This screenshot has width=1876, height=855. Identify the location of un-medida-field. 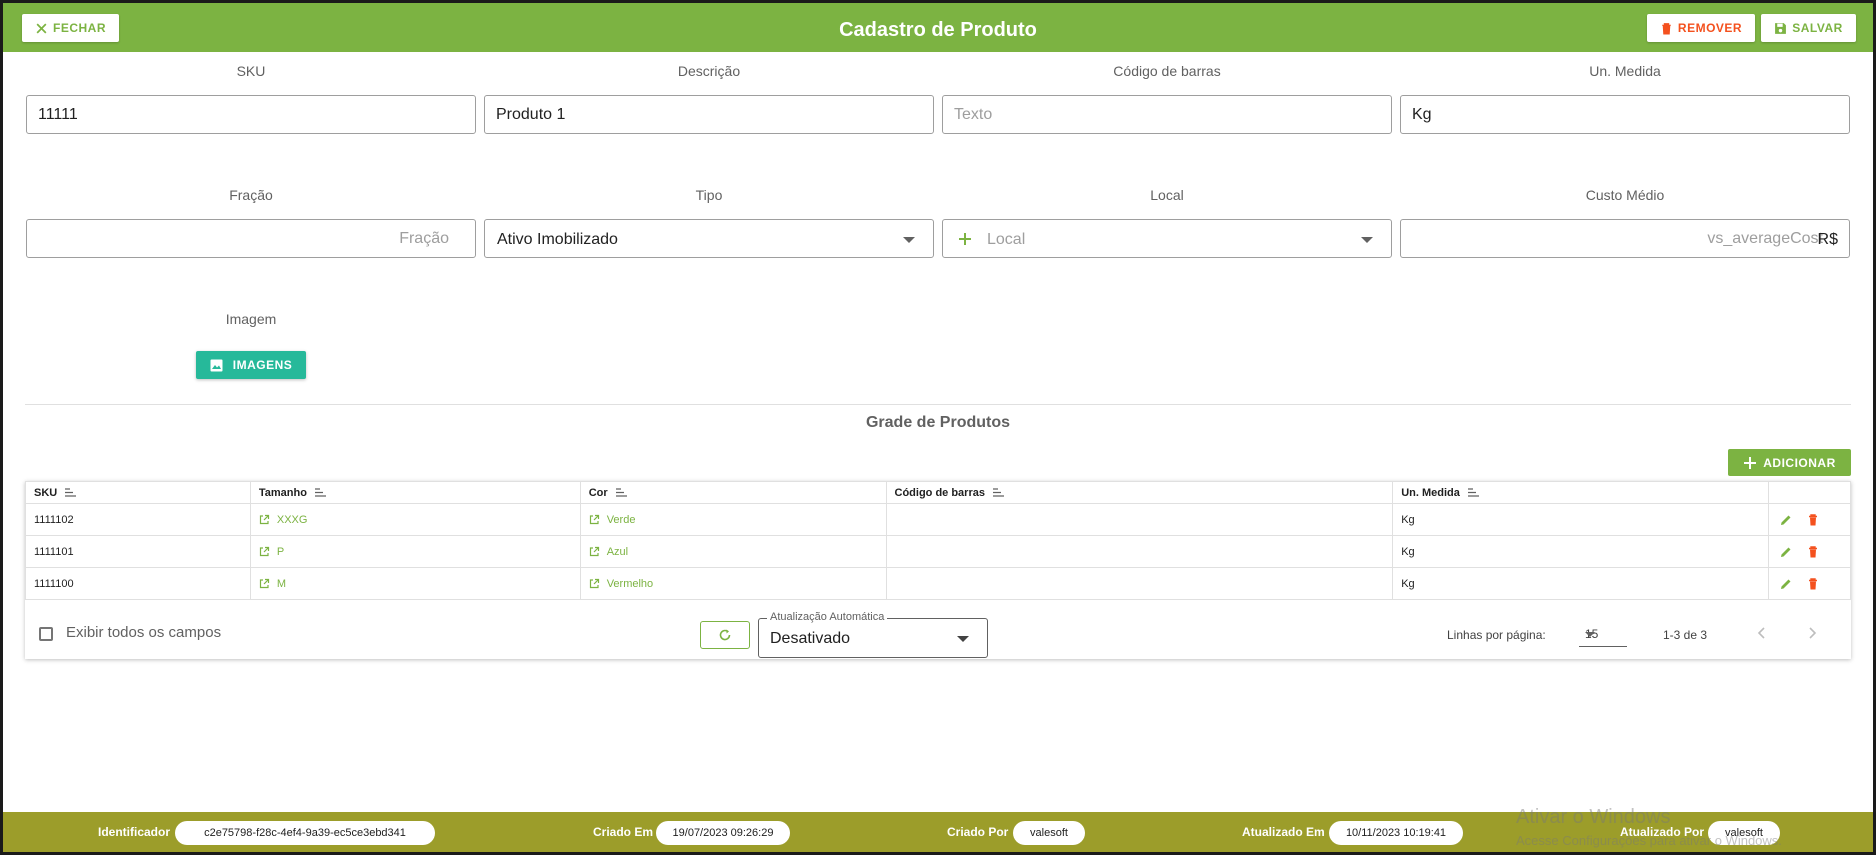
(1625, 114).